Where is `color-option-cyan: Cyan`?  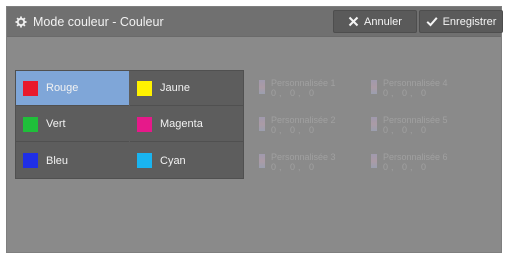
color-option-cyan: Cyan is located at coordinates (186, 160).